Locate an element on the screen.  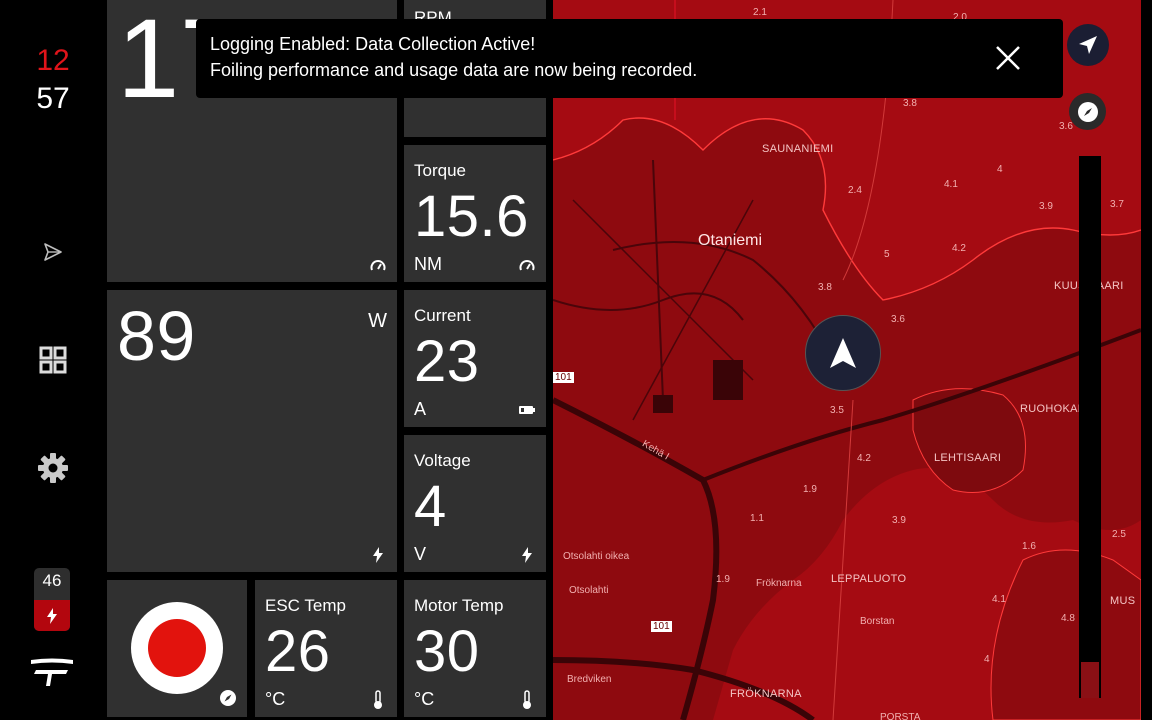
motor-temp-value: 30 is located at coordinates (447, 651).